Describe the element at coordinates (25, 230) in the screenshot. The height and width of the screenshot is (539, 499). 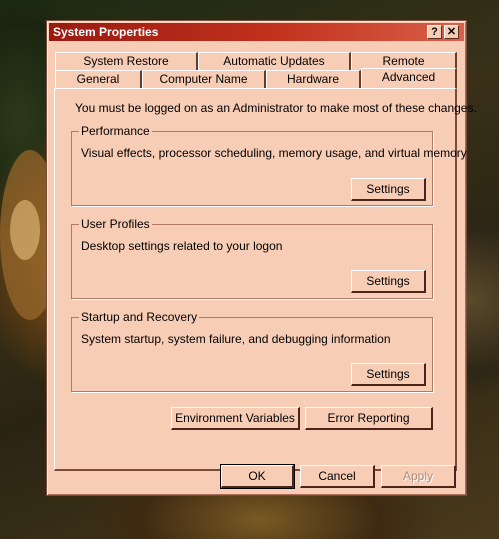
I see `wallpaper-highlight` at that location.